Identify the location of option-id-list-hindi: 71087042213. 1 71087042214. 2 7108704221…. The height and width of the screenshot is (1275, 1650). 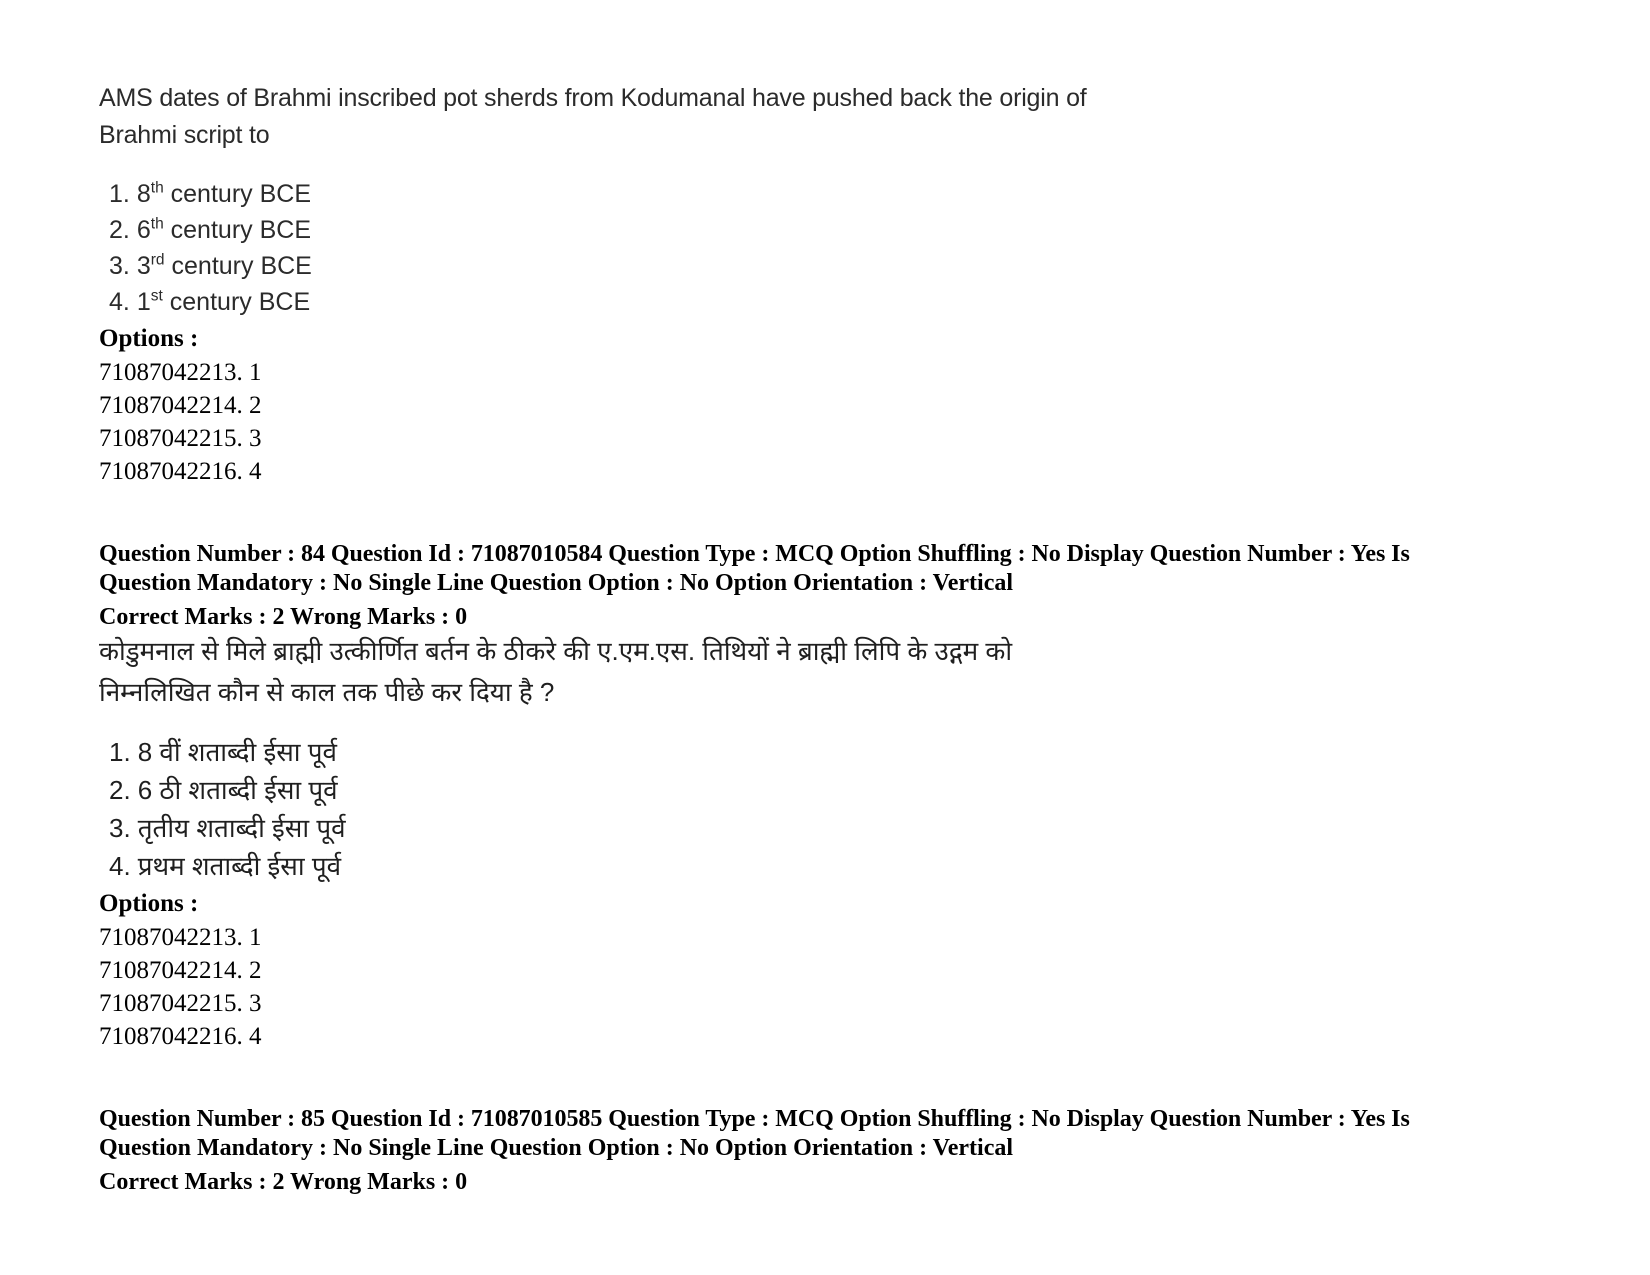
(809, 987).